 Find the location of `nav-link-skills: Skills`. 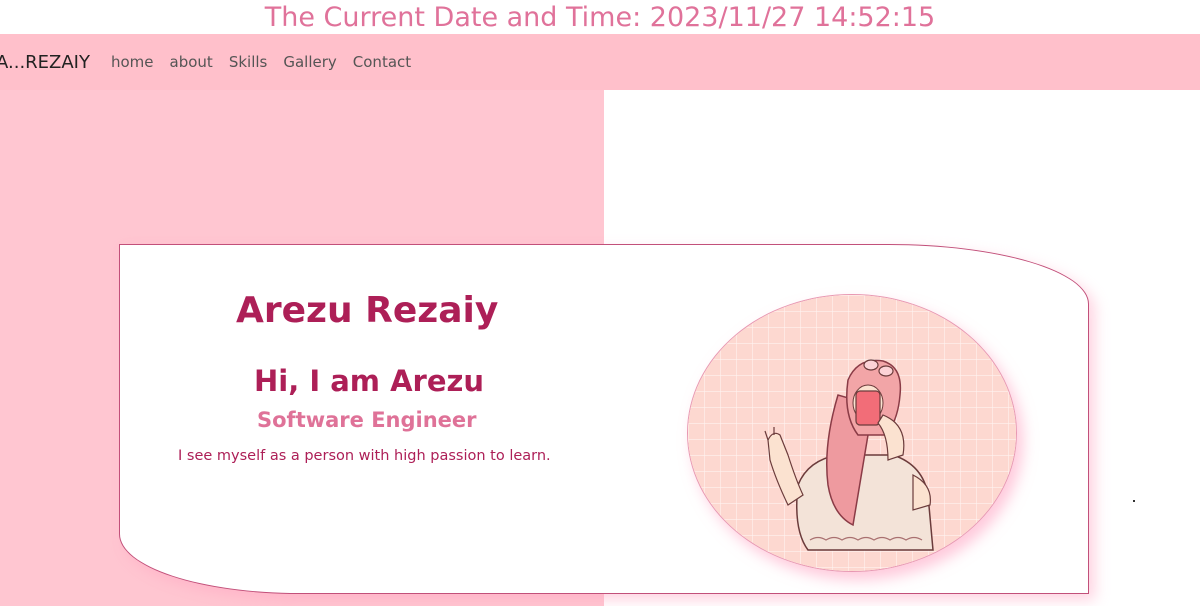

nav-link-skills: Skills is located at coordinates (248, 62).